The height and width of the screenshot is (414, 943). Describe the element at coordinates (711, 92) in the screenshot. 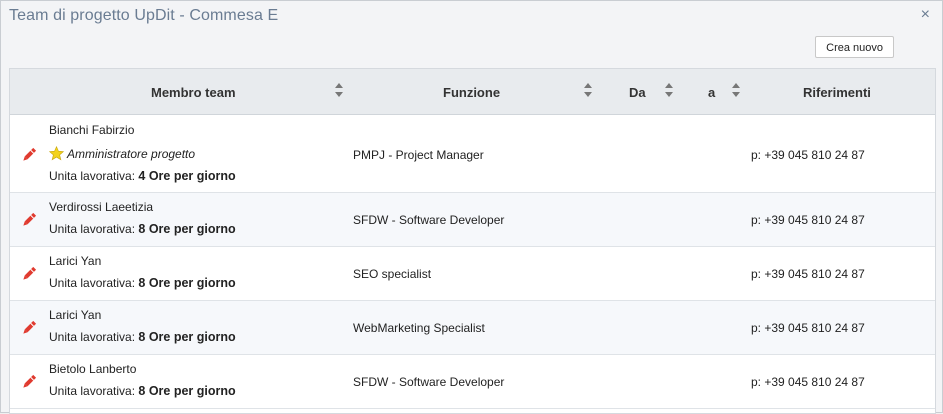

I see `column-header-to: a` at that location.